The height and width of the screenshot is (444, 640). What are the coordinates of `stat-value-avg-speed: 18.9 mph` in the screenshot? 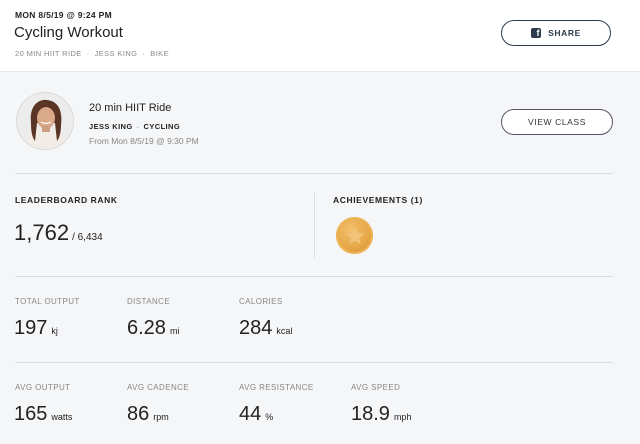 It's located at (381, 414).